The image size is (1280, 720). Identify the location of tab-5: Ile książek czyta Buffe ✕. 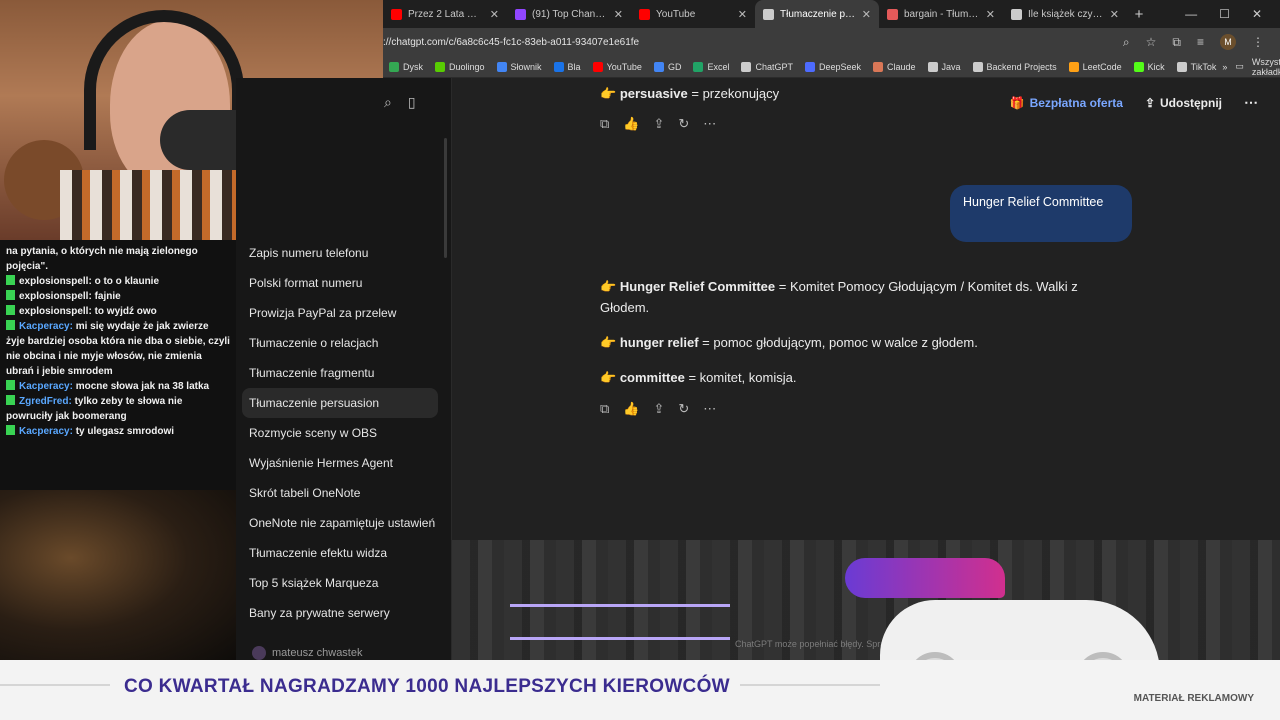
(1065, 14).